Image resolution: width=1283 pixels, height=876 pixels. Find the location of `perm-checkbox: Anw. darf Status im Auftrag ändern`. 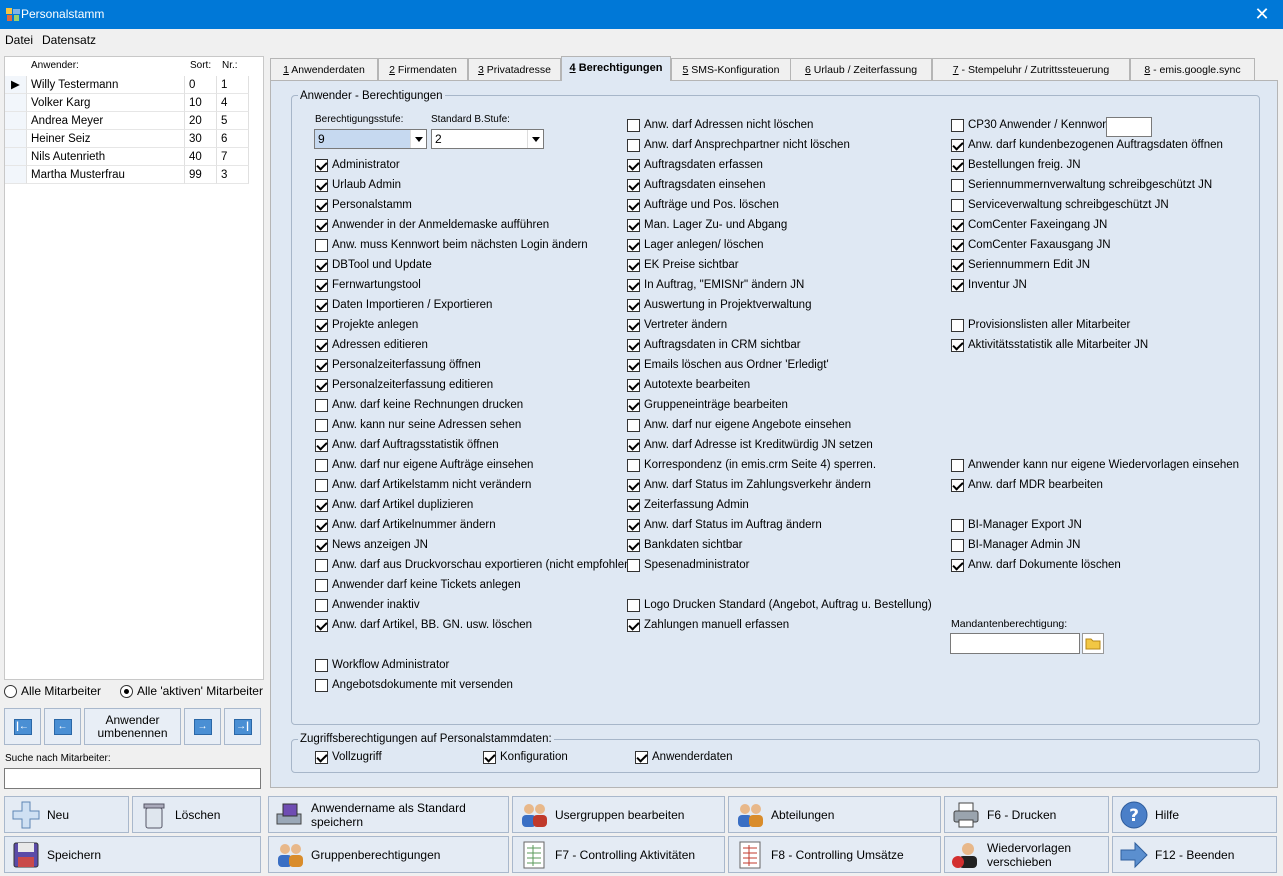

perm-checkbox: Anw. darf Status im Auftrag ändern is located at coordinates (724, 525).